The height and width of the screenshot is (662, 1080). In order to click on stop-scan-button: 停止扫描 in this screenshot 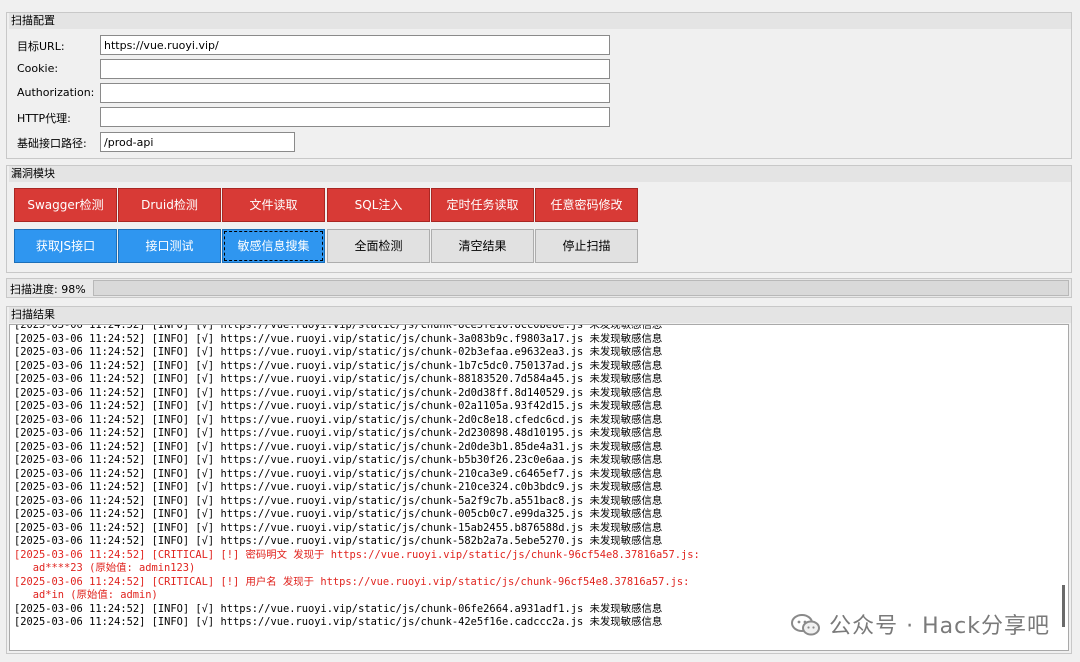, I will do `click(586, 246)`.